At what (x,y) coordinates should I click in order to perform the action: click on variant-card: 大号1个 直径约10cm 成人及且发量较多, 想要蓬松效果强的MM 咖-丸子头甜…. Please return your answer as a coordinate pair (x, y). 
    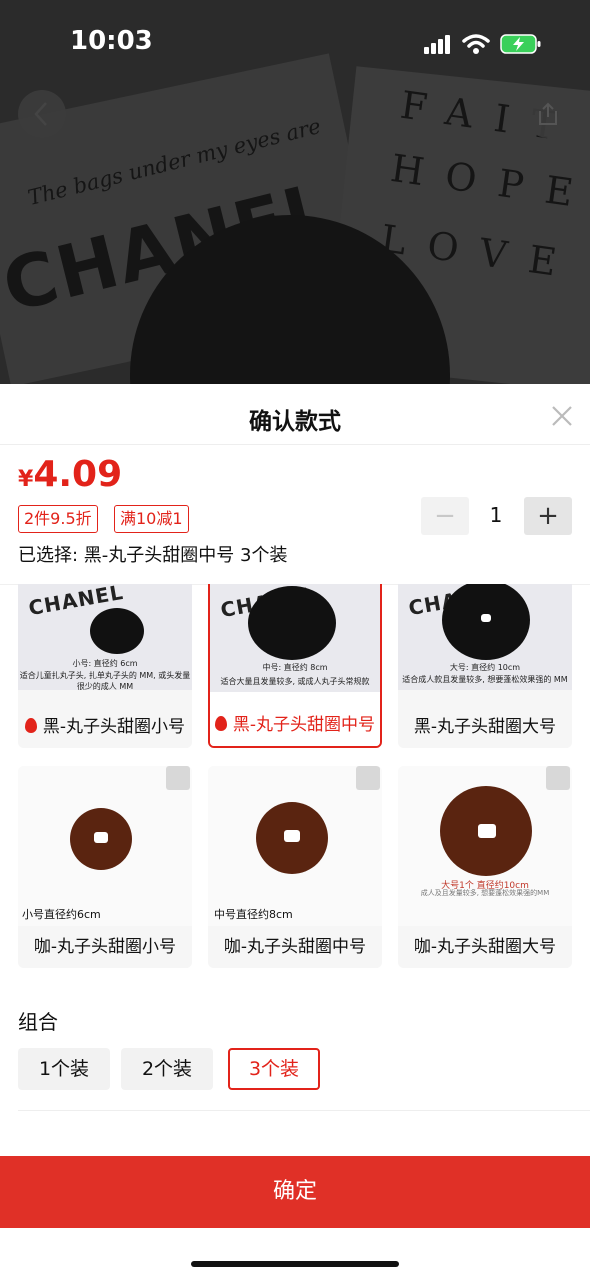
    Looking at the image, I should click on (485, 867).